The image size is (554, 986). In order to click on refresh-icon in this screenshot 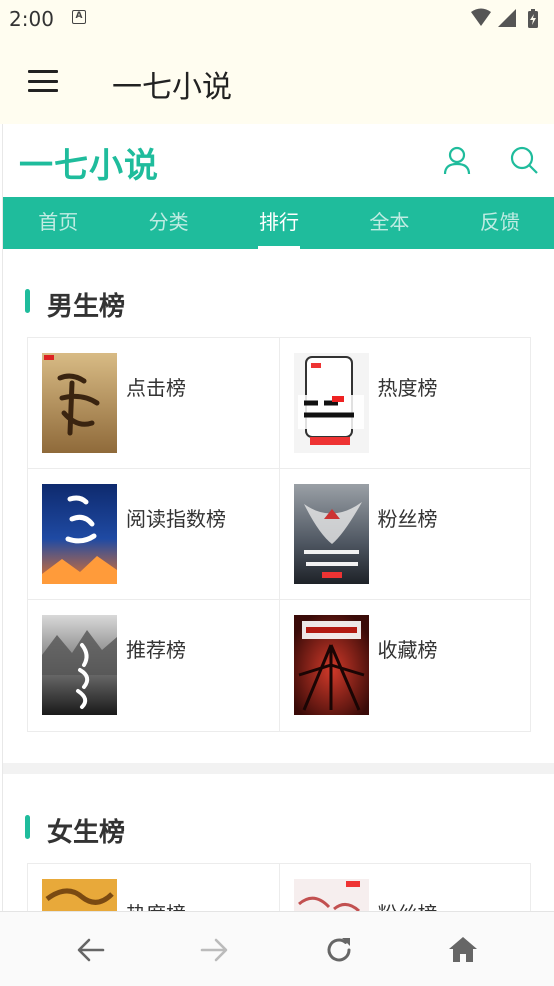, I will do `click(339, 950)`.